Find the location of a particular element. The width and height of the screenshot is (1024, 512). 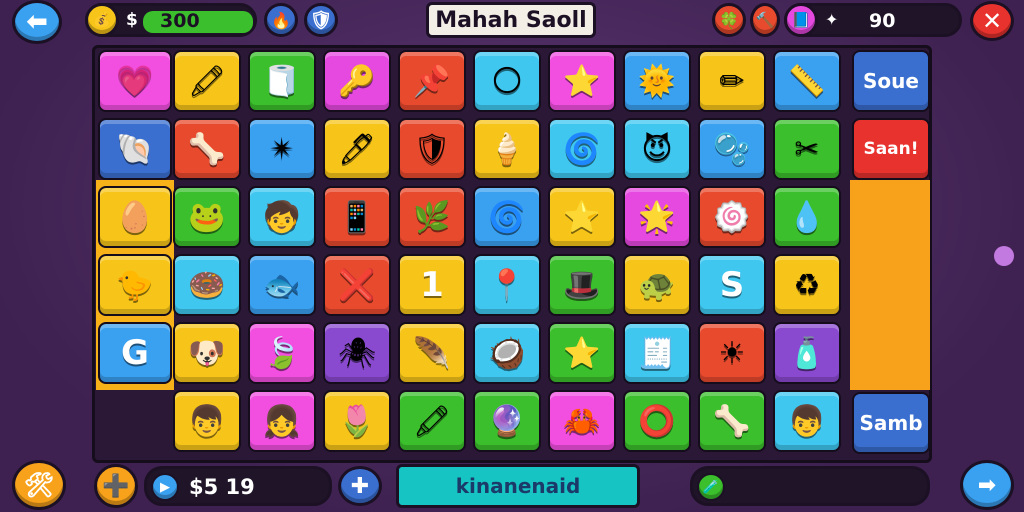

tile: 🪶 is located at coordinates (432, 353).